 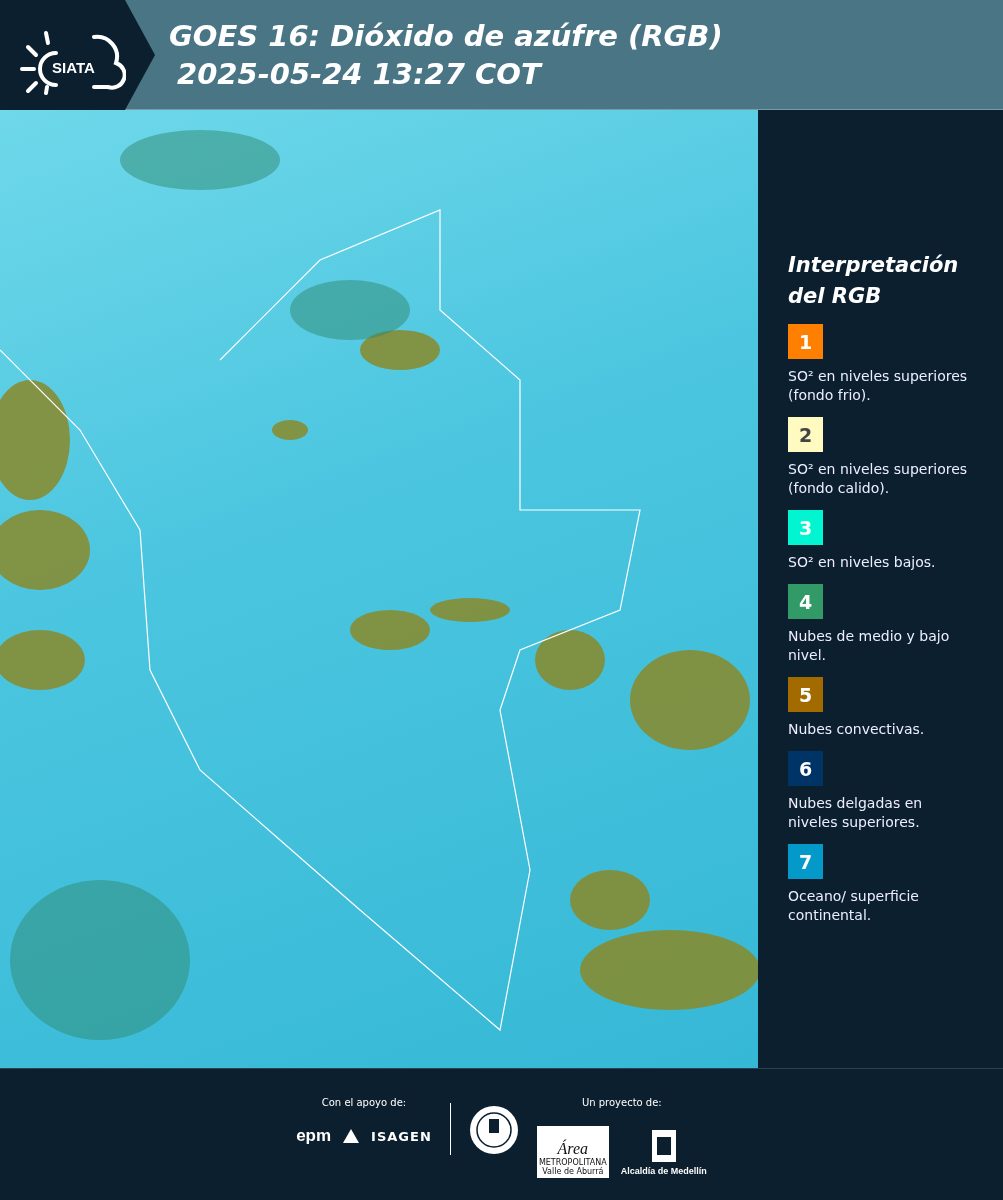 I want to click on logo-text: SIATA, so click(x=73, y=67).